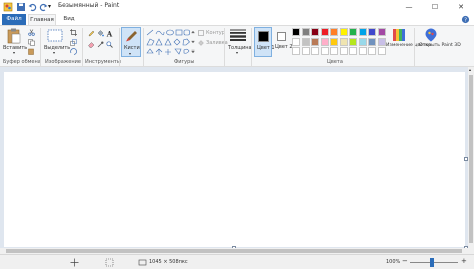 The image size is (474, 269). What do you see at coordinates (15, 48) in the screenshot?
I see `paste-button: Вставить` at bounding box center [15, 48].